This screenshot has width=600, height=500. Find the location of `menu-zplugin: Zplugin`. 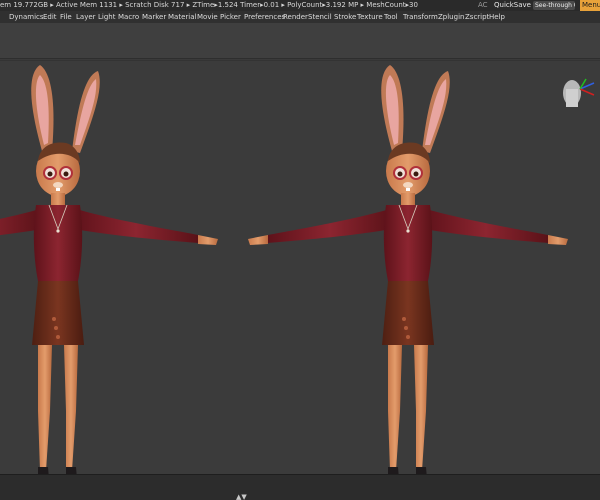

menu-zplugin: Zplugin is located at coordinates (451, 17).